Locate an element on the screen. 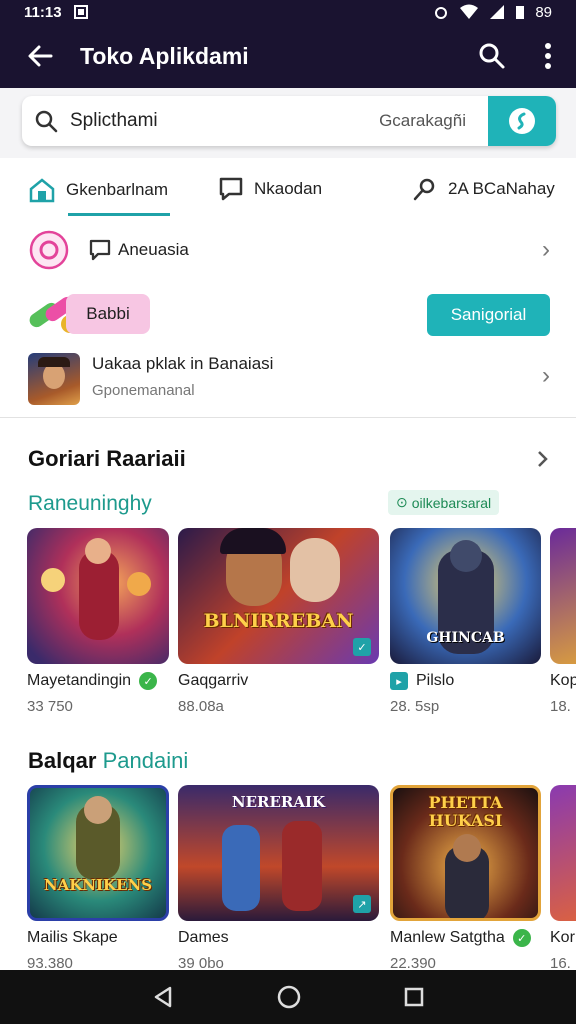  status-badge: ⊙ oilkebarsaral is located at coordinates (444, 502).